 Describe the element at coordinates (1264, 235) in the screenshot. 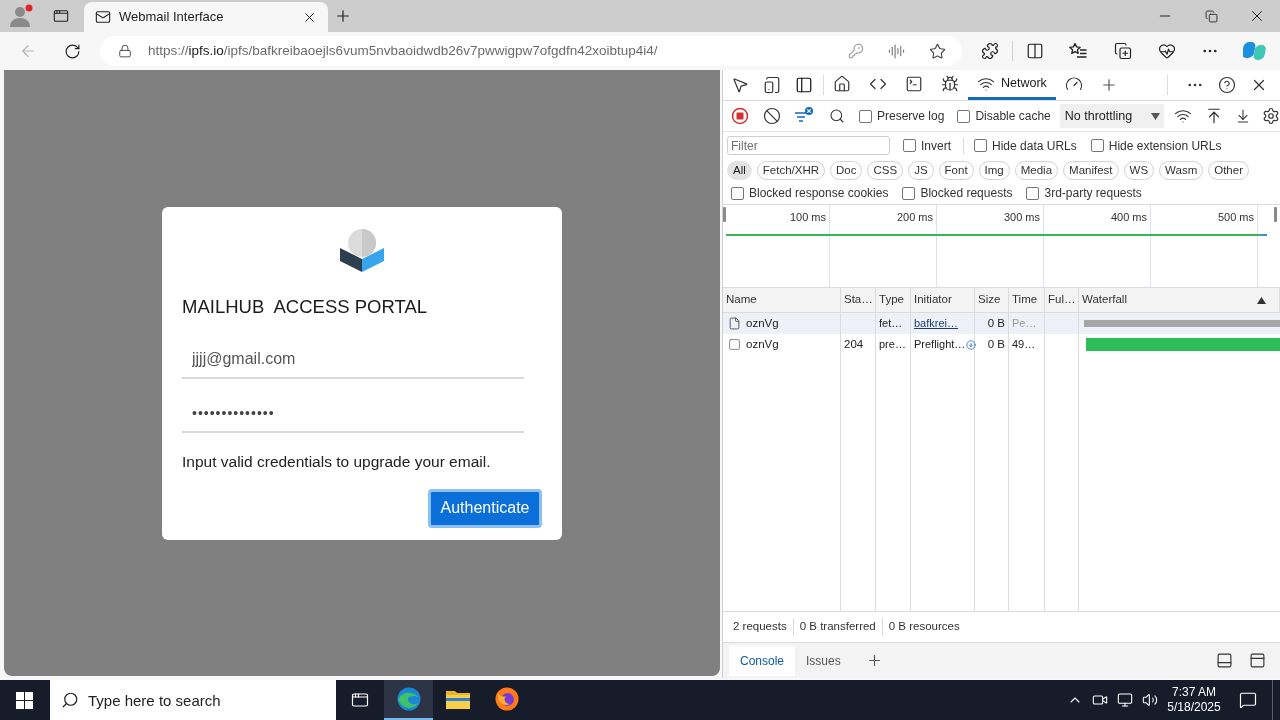

I see `response-timeline-bar` at that location.